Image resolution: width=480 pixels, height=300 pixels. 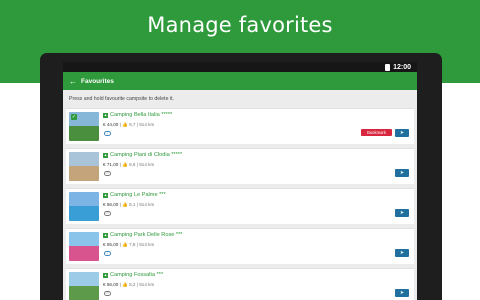 I want to click on campsite-name: Camping Piani di Clodia *****, so click(x=146, y=155).